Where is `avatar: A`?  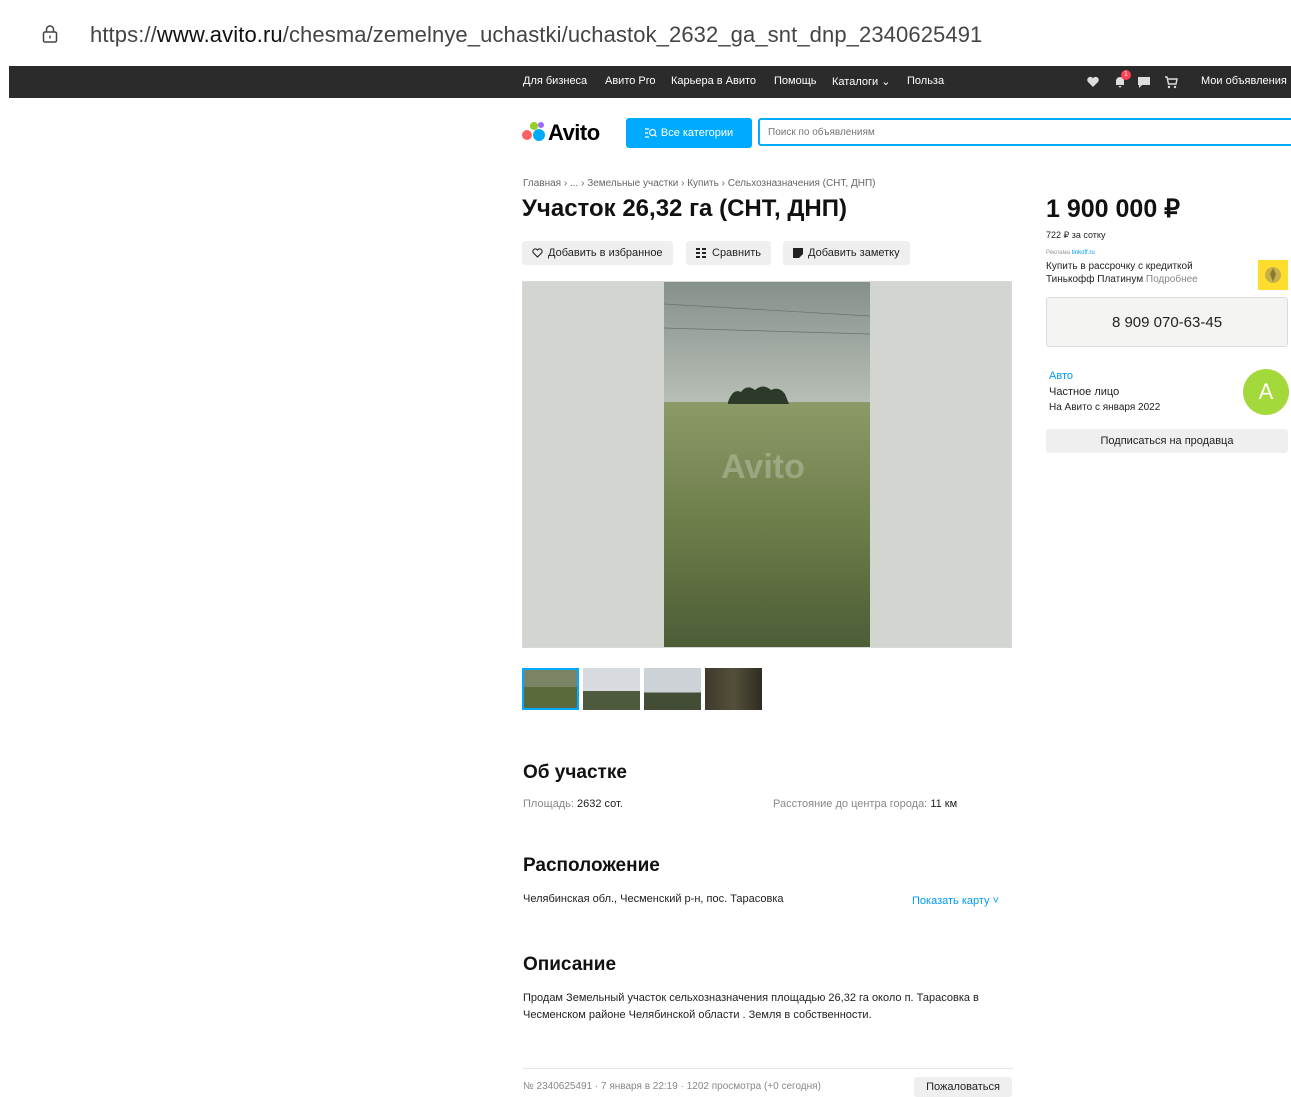
avatar: A is located at coordinates (1266, 392).